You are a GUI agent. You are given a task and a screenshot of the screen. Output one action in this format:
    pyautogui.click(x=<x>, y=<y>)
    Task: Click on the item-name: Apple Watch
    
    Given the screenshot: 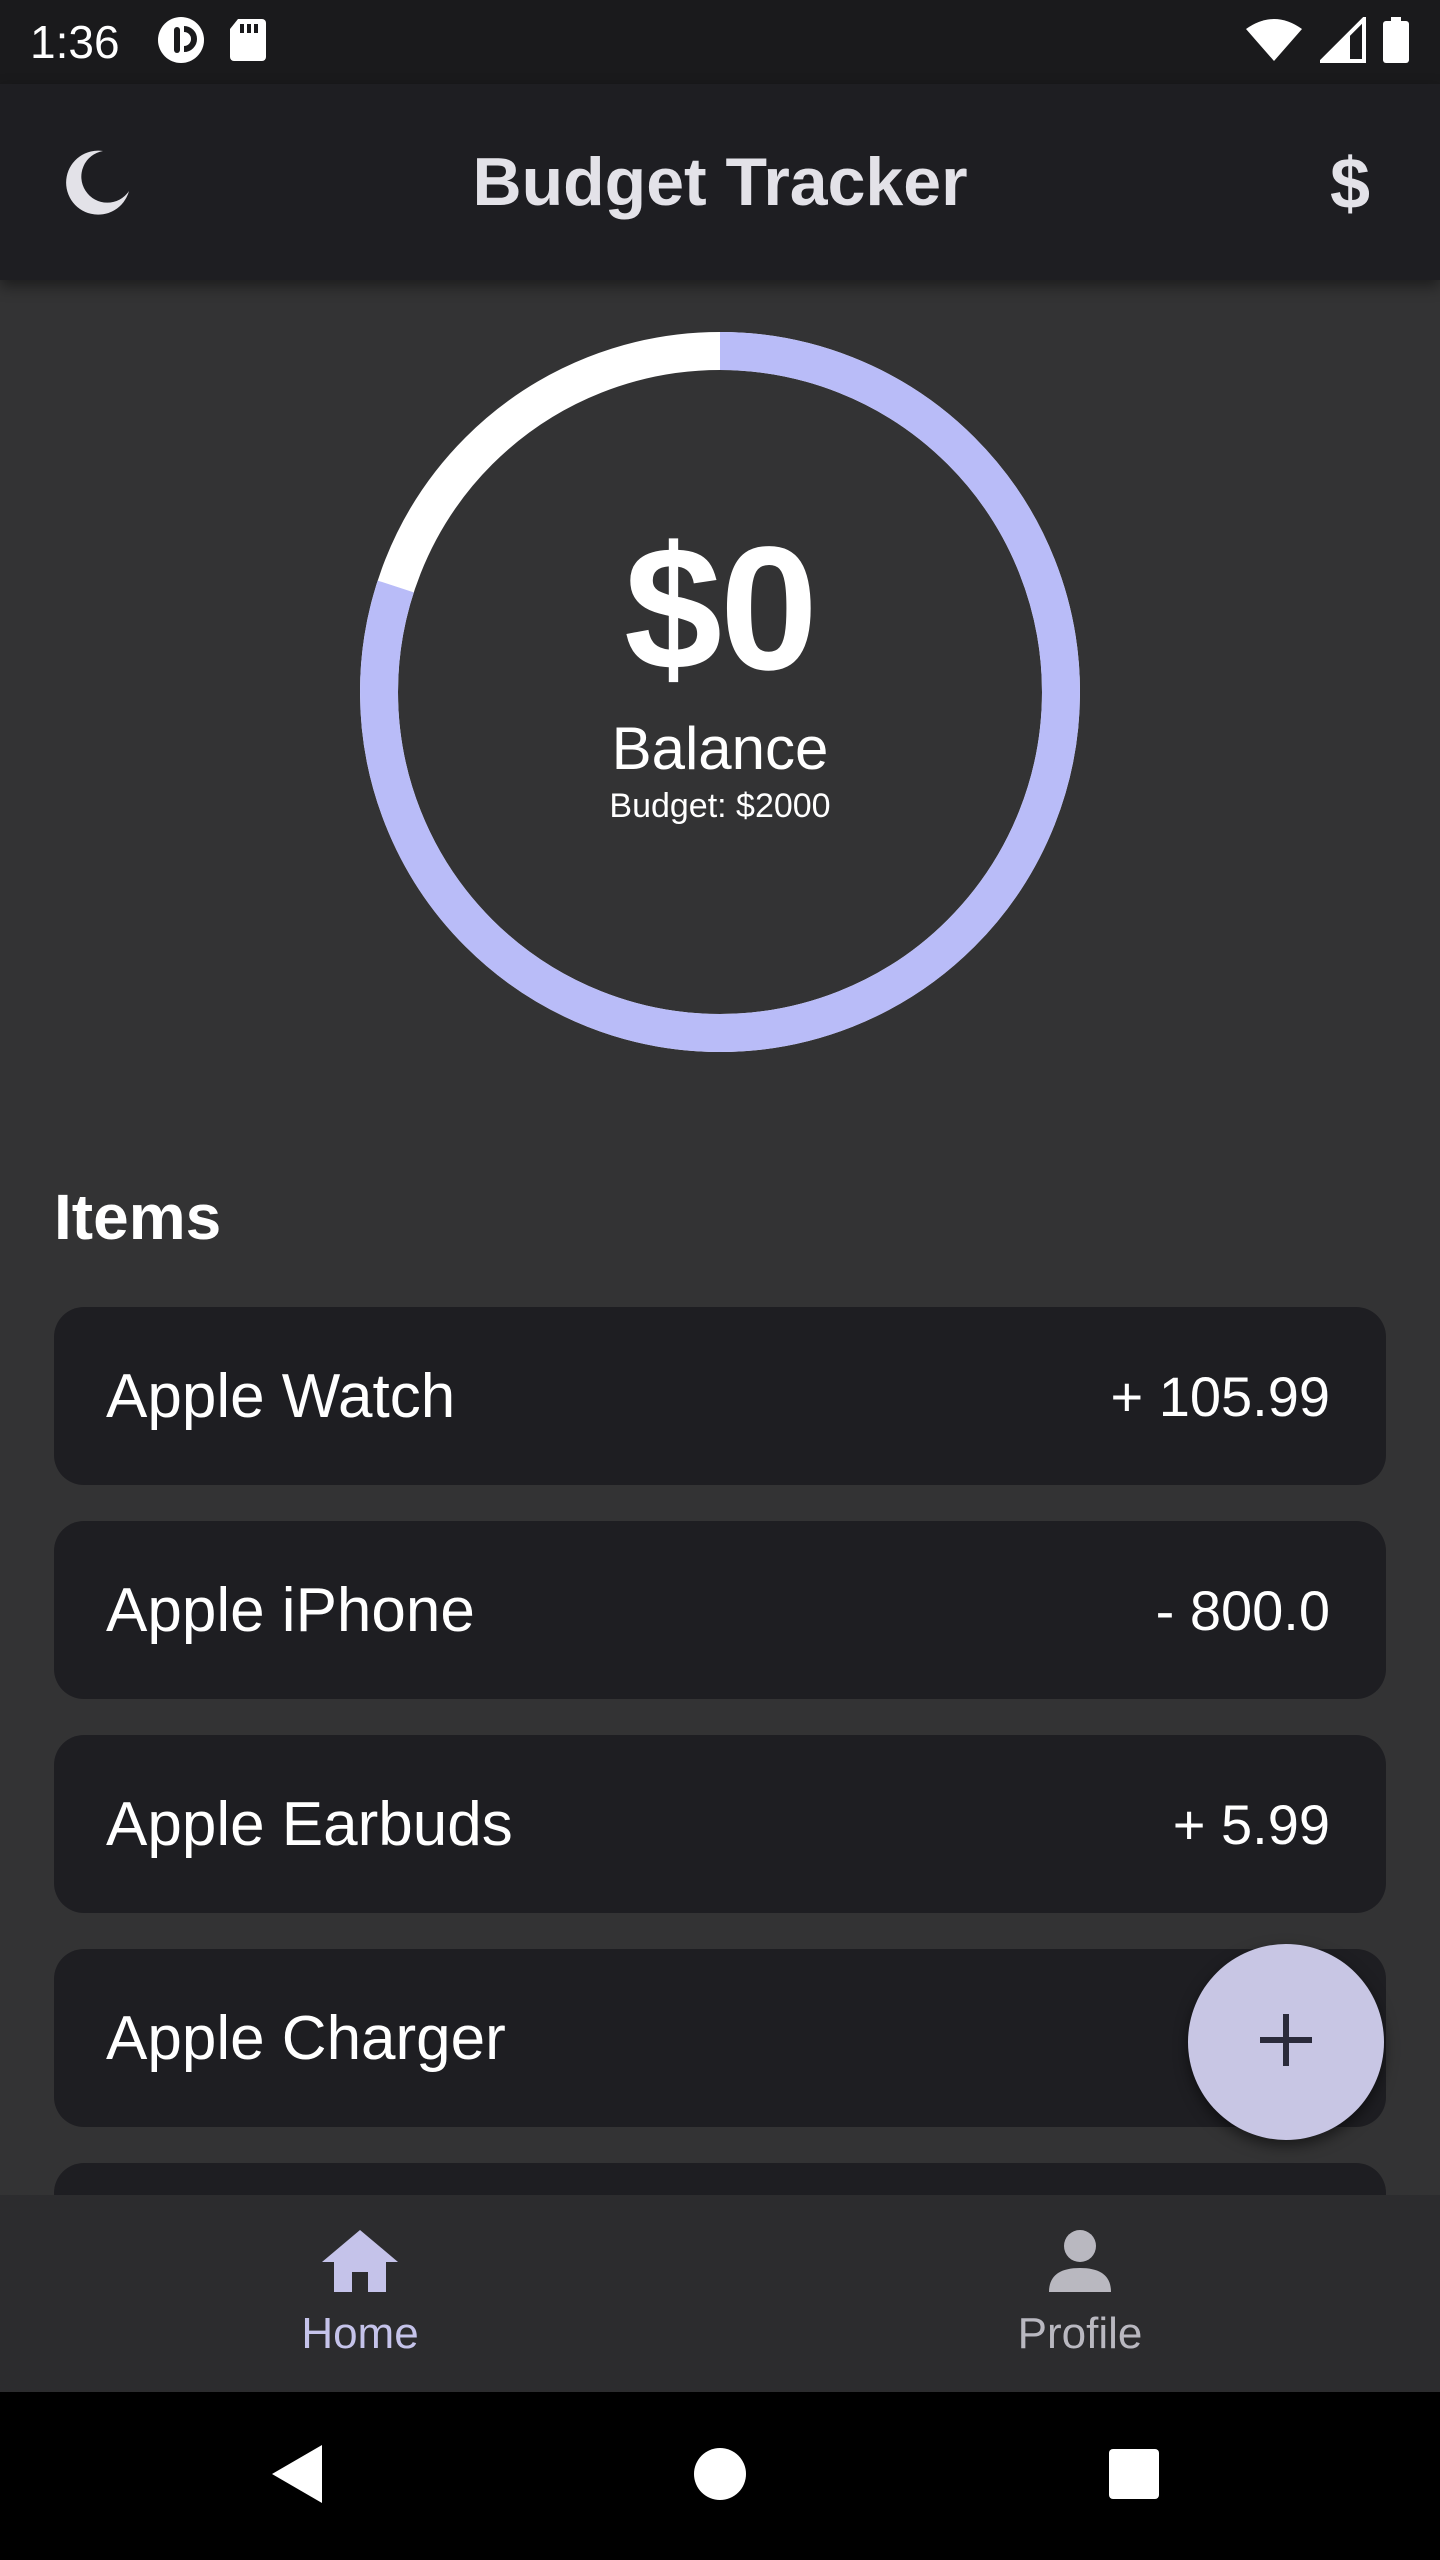 What is the action you would take?
    pyautogui.click(x=281, y=1396)
    